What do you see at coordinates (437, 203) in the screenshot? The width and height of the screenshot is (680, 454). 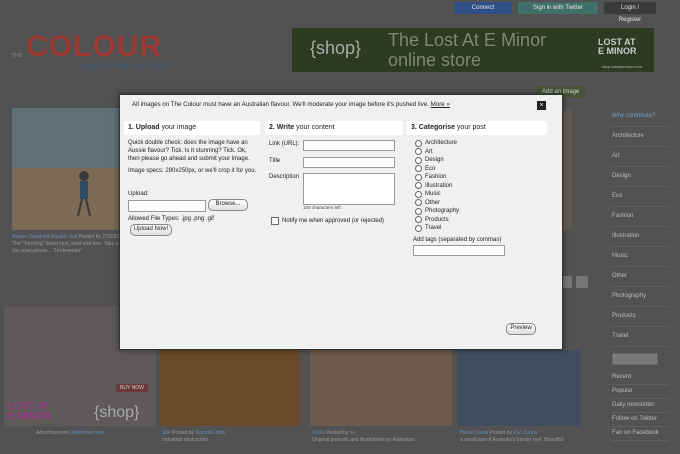 I see `category-option-other: Other` at bounding box center [437, 203].